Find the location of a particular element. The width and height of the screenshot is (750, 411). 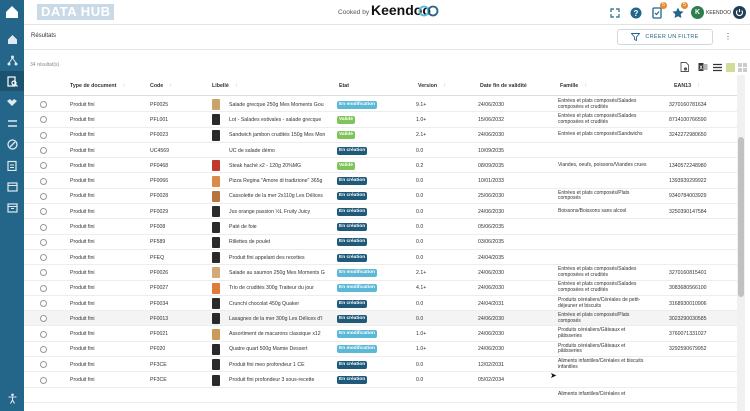

cell-libelle: Lot - Salades estivales - salade grecque is located at coordinates (279, 119).